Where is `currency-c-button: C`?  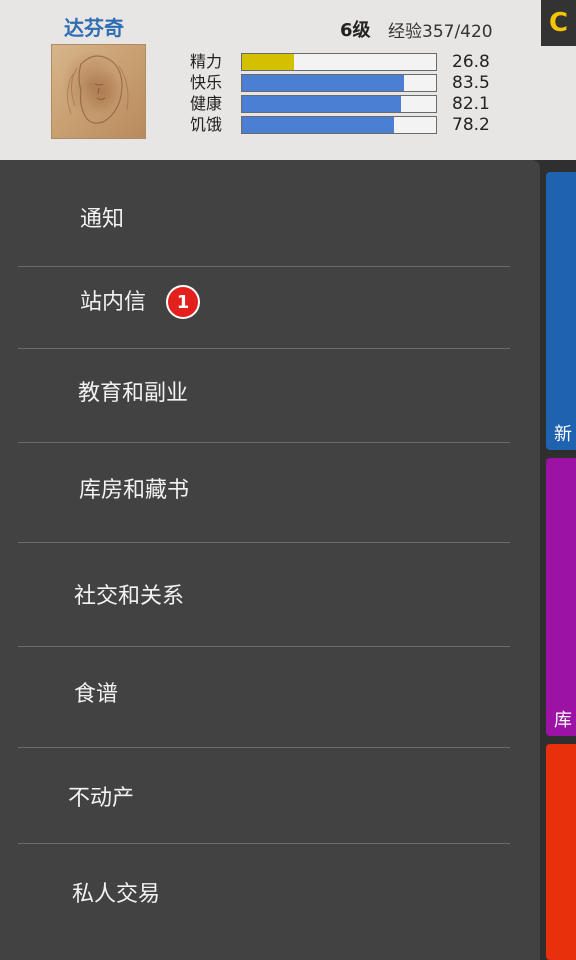
currency-c-button: C is located at coordinates (558, 23).